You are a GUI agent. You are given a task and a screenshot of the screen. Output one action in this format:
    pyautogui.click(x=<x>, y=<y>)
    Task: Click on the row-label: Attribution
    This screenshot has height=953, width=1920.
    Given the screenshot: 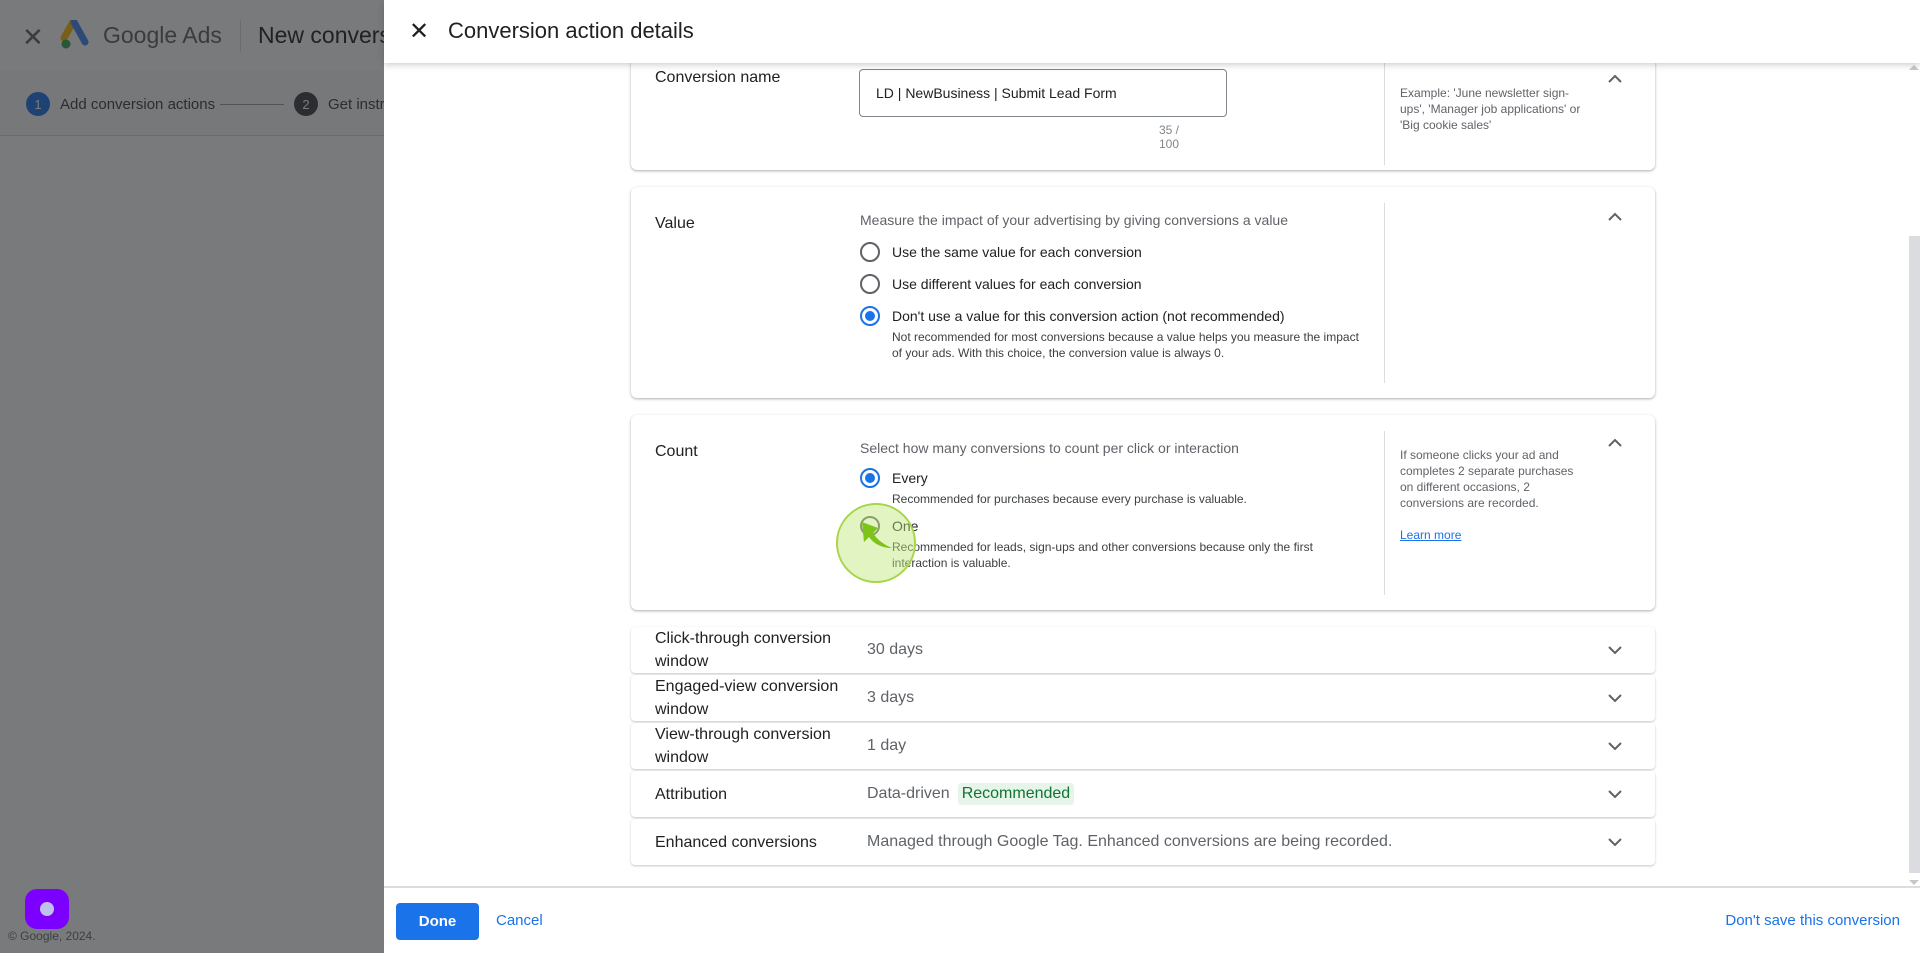 What is the action you would take?
    pyautogui.click(x=691, y=794)
    